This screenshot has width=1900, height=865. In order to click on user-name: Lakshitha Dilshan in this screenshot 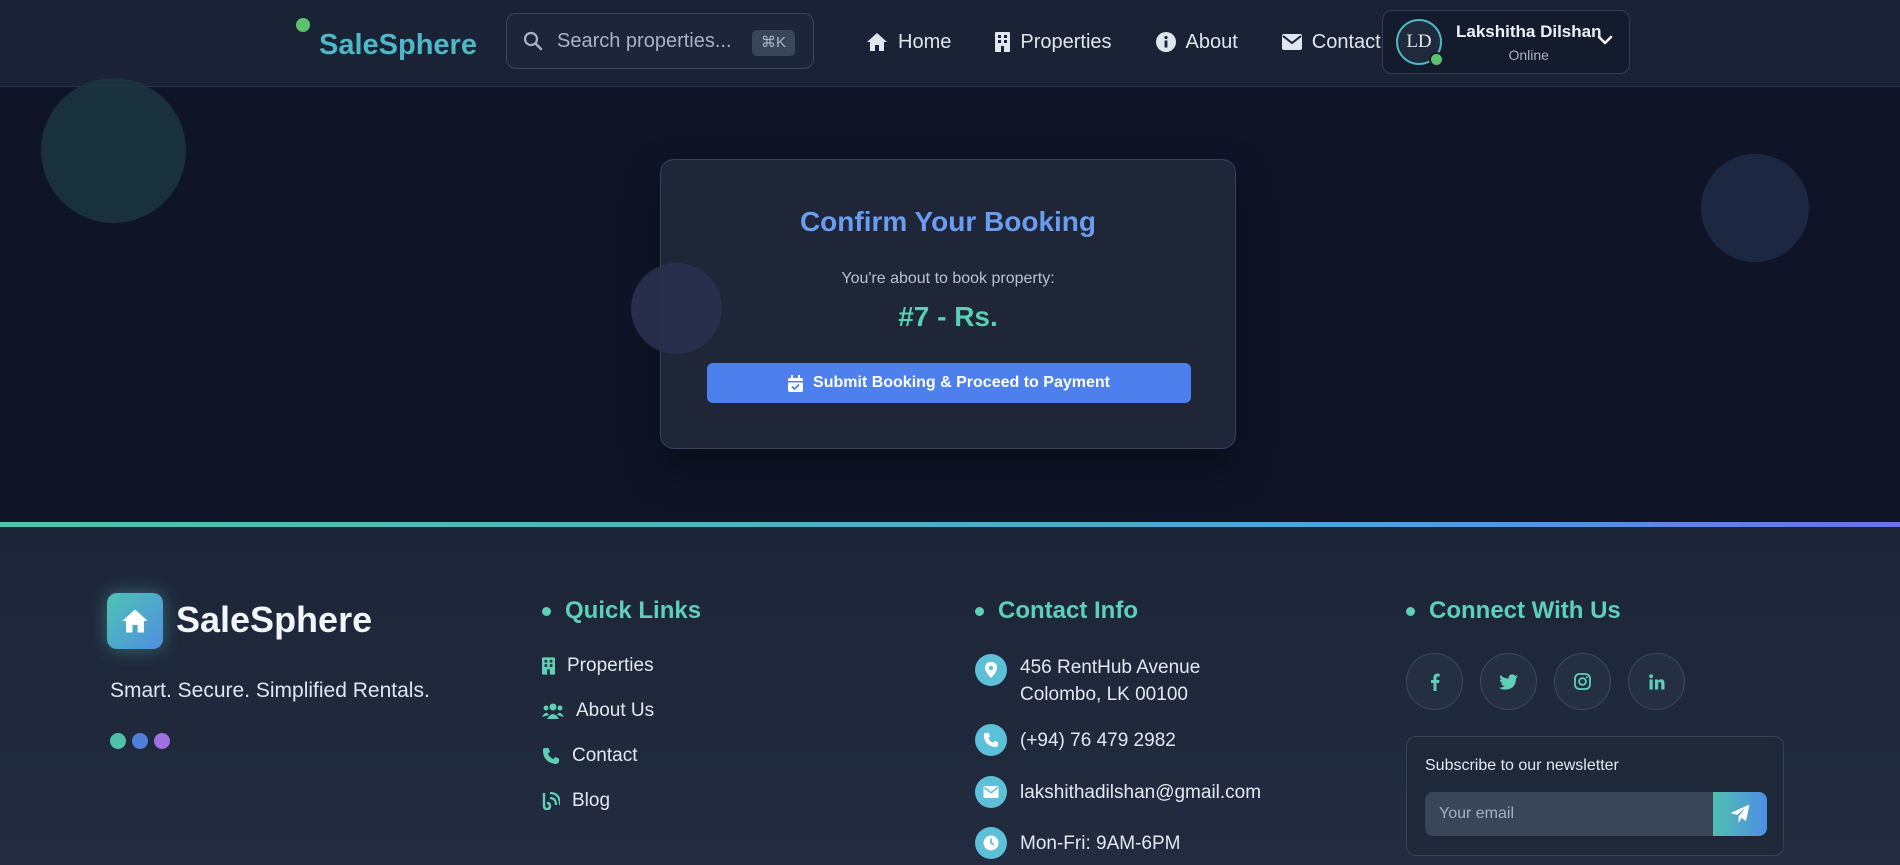, I will do `click(1529, 31)`.